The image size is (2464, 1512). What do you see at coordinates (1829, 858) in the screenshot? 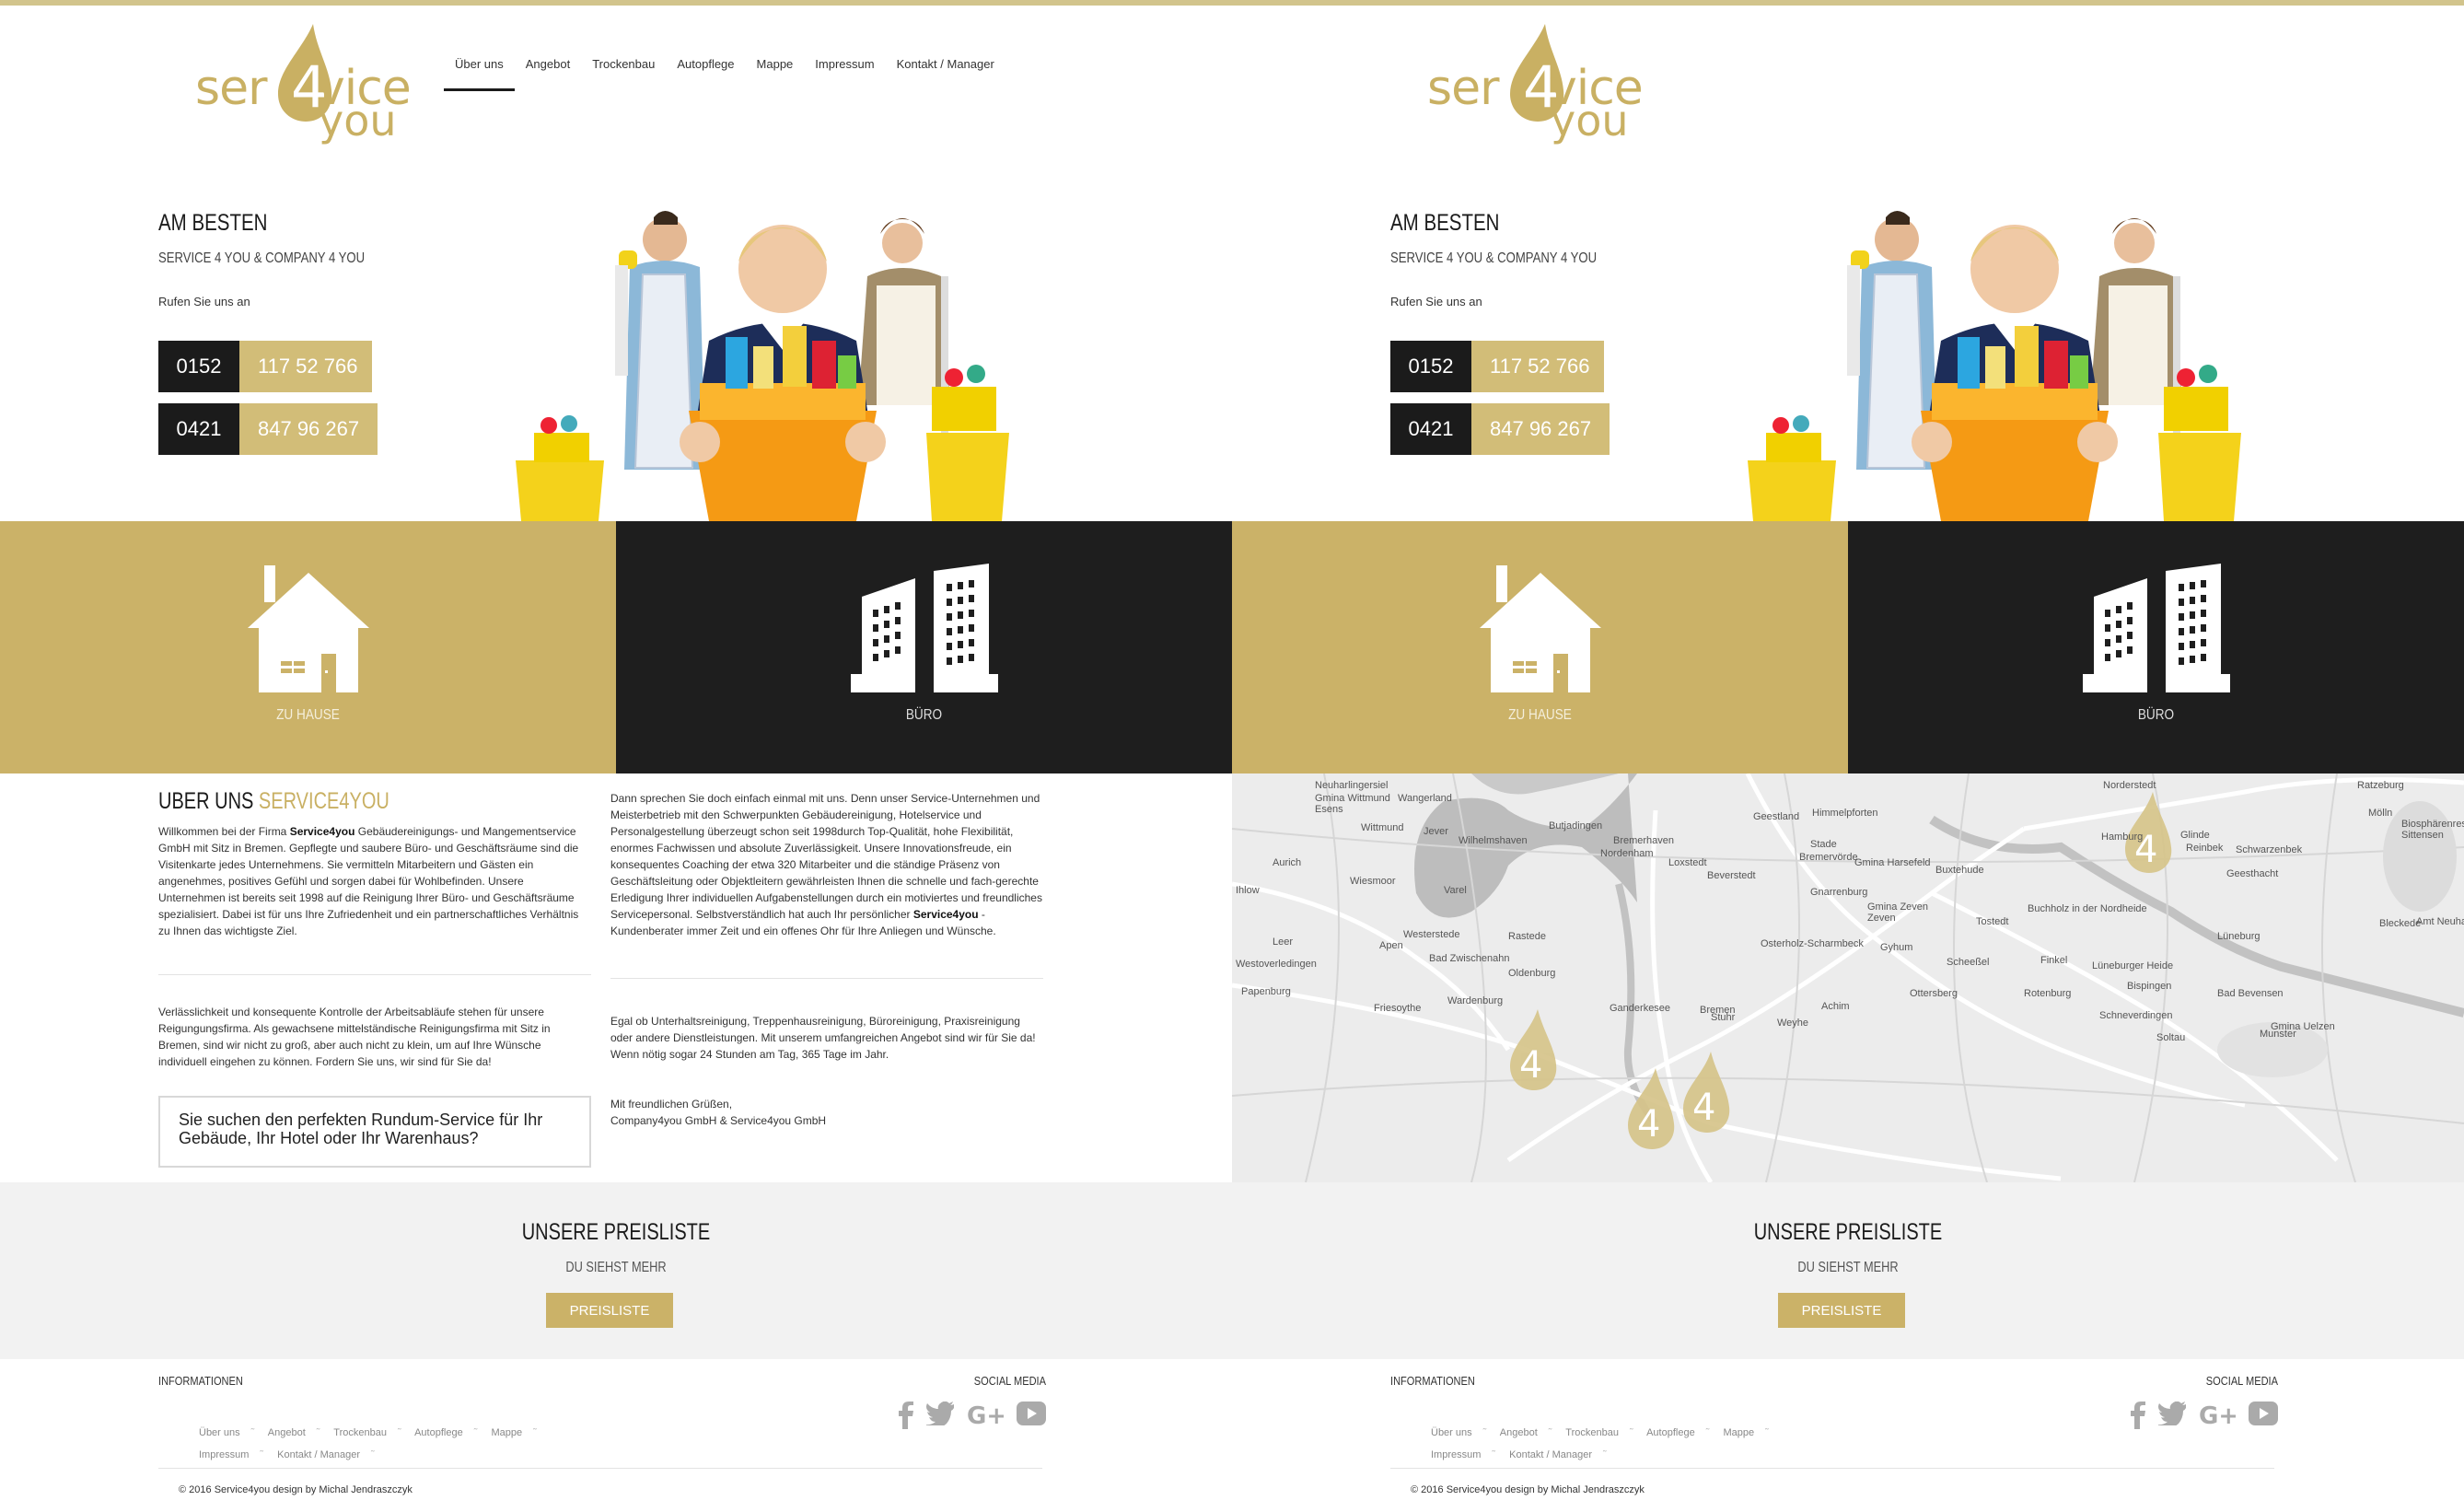
I see `map-place-label: Bremervörde` at bounding box center [1829, 858].